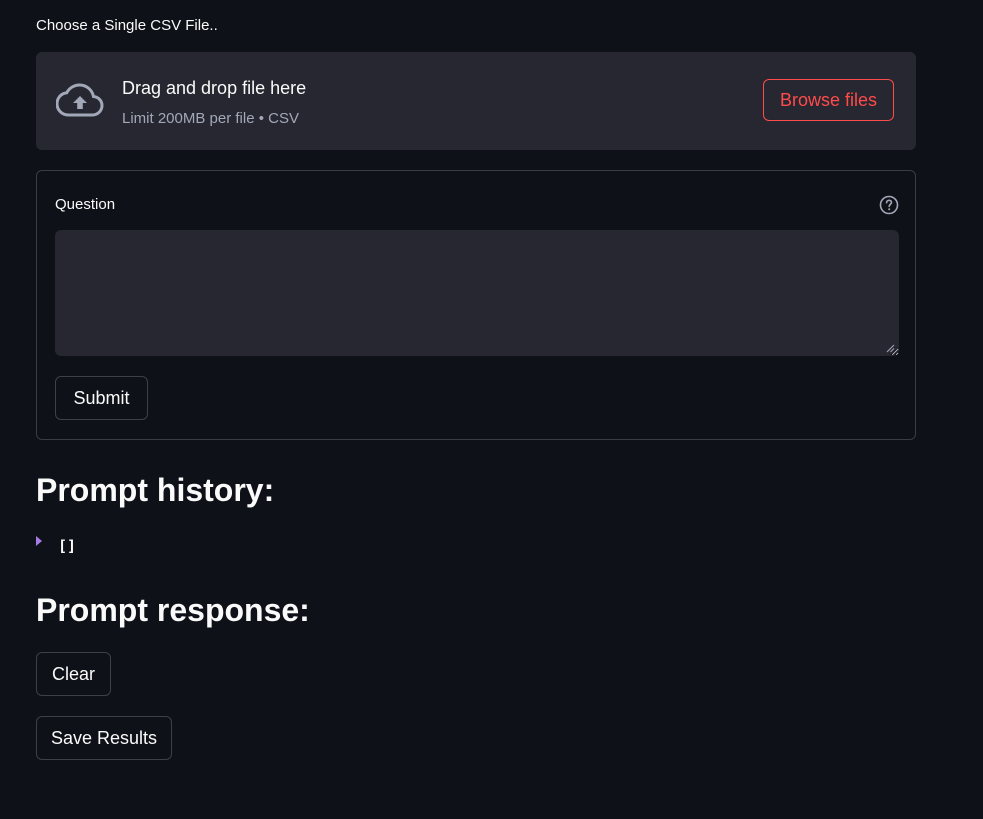 The image size is (983, 819). What do you see at coordinates (56, 544) in the screenshot?
I see `history-json-expander: []` at bounding box center [56, 544].